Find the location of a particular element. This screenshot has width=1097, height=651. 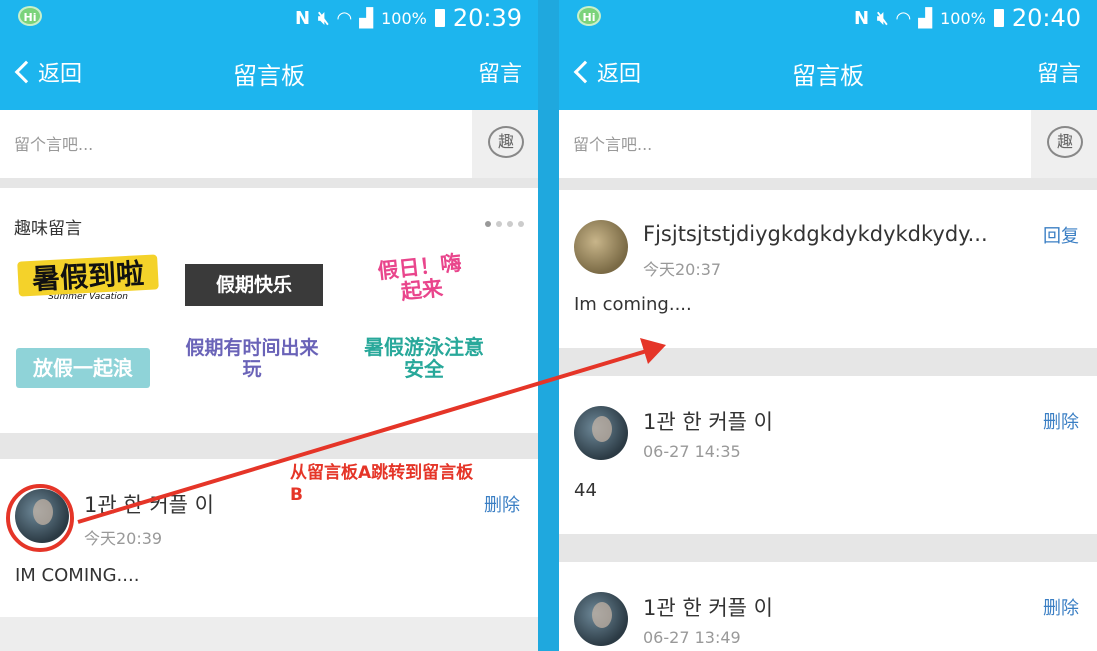

sticker-text: 假期有时间出来玩 is located at coordinates (252, 358).